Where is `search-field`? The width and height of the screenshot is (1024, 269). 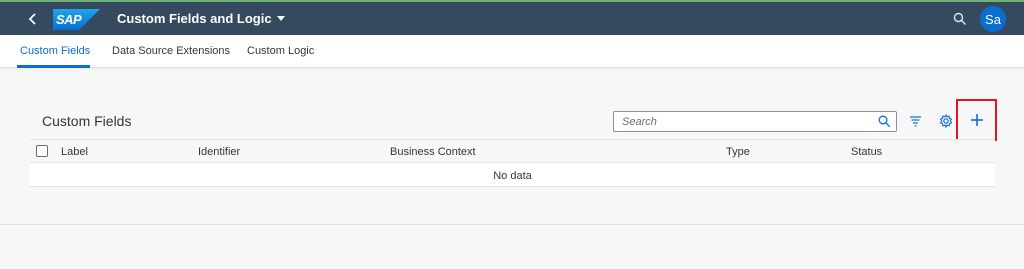 search-field is located at coordinates (755, 121).